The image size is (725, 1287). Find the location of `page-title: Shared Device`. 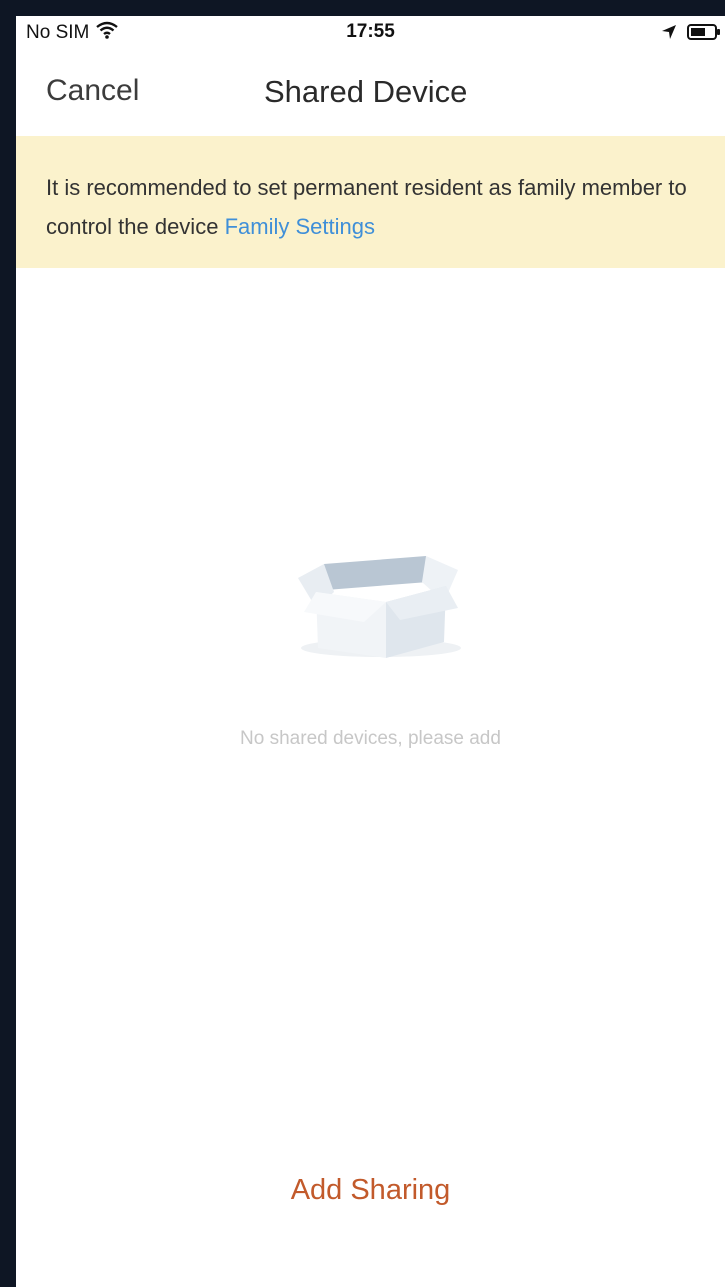

page-title: Shared Device is located at coordinates (366, 91).